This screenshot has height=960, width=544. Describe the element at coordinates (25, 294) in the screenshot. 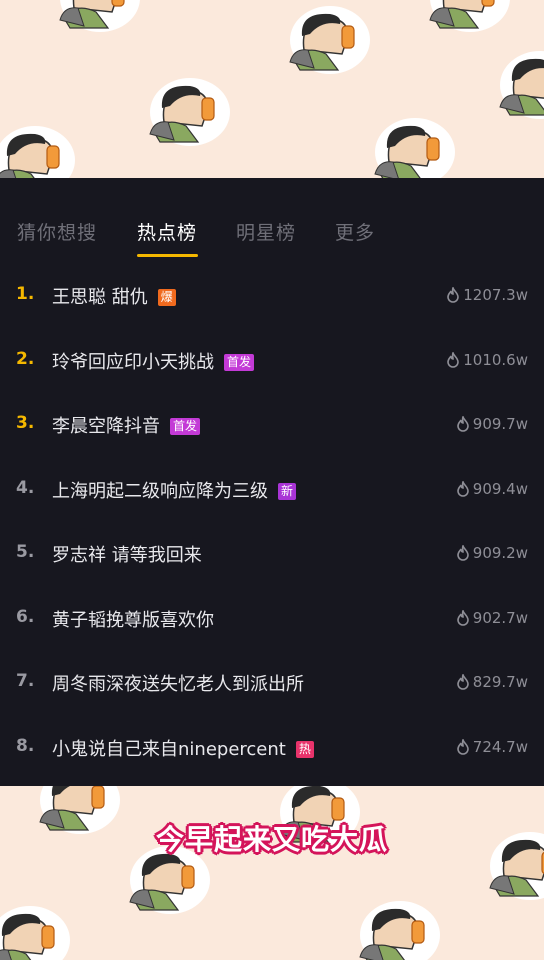

I see `rank-number: 1.` at that location.